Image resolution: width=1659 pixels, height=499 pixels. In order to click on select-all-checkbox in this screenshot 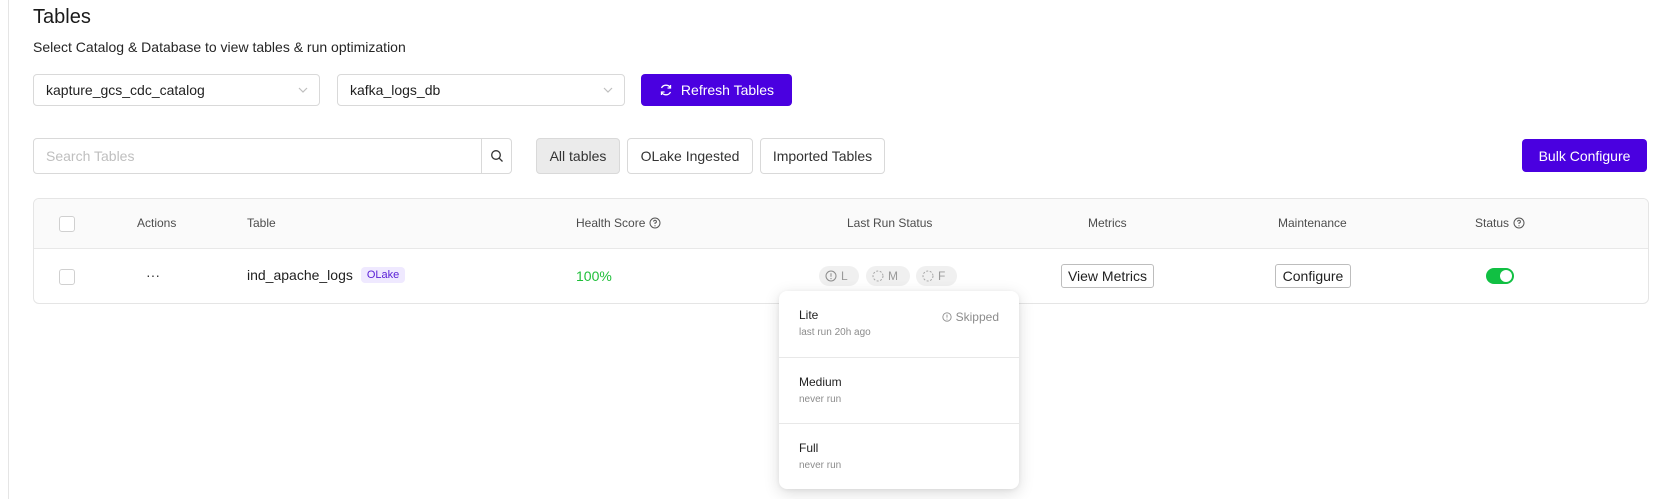, I will do `click(67, 224)`.